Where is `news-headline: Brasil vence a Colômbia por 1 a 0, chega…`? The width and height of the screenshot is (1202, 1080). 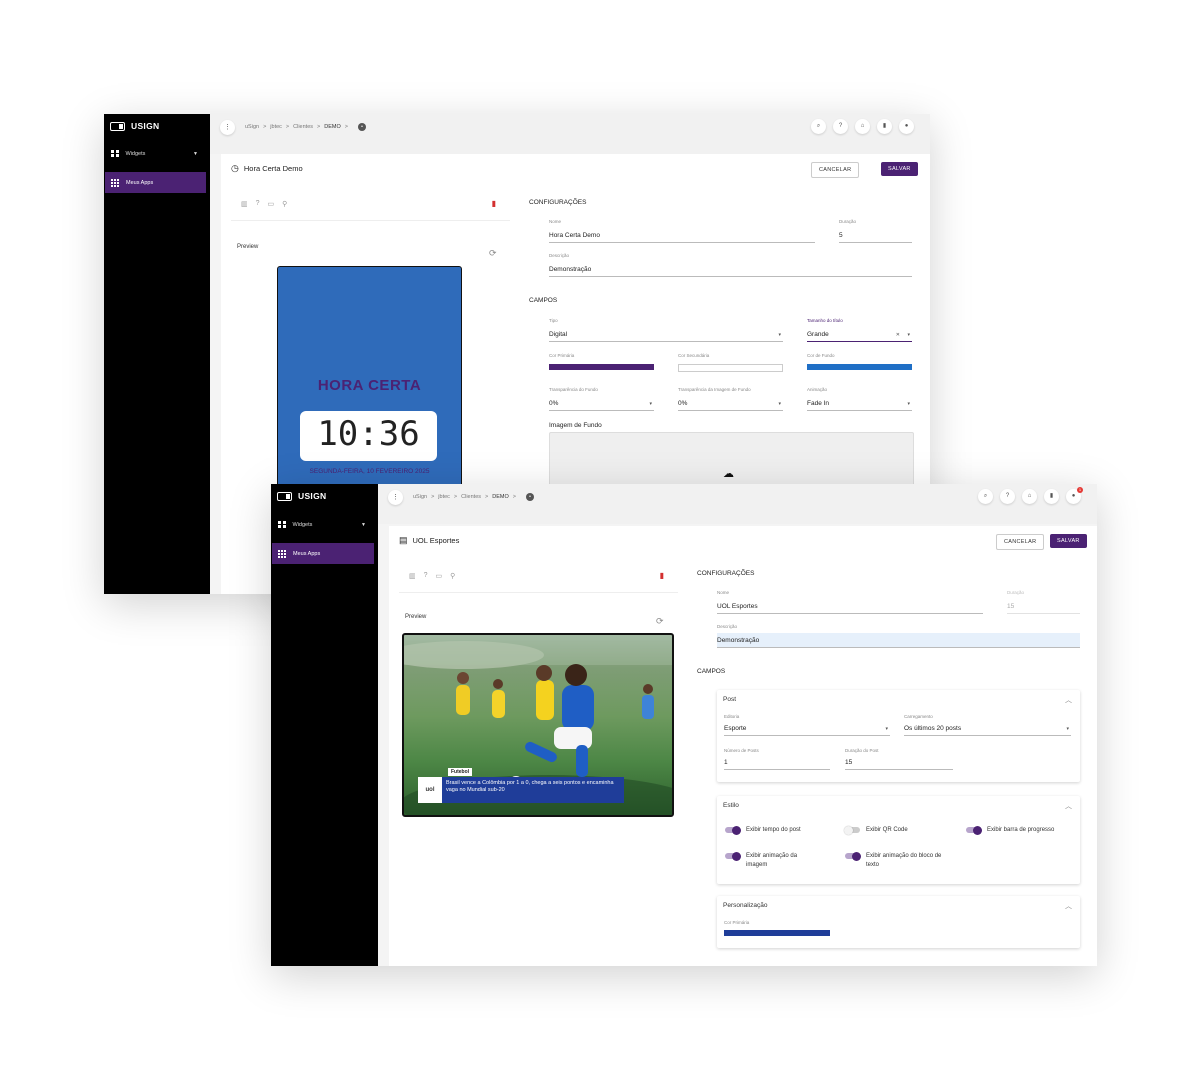
news-headline: Brasil vence a Colômbia por 1 a 0, chega… is located at coordinates (533, 790).